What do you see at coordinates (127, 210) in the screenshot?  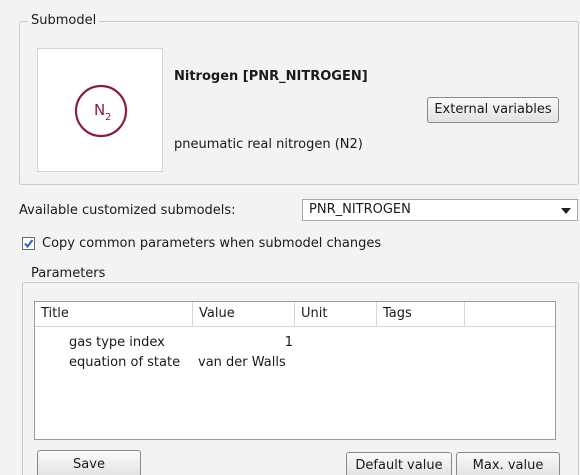 I see `customized-submodels-label: Available customized submodels:` at bounding box center [127, 210].